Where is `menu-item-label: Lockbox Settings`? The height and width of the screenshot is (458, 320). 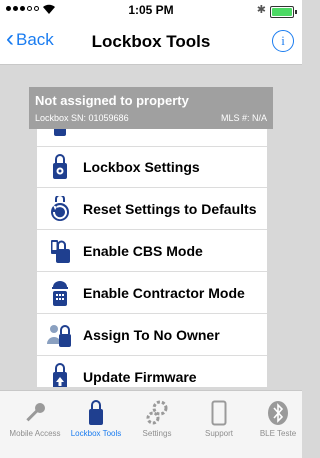 menu-item-label: Lockbox Settings is located at coordinates (141, 166).